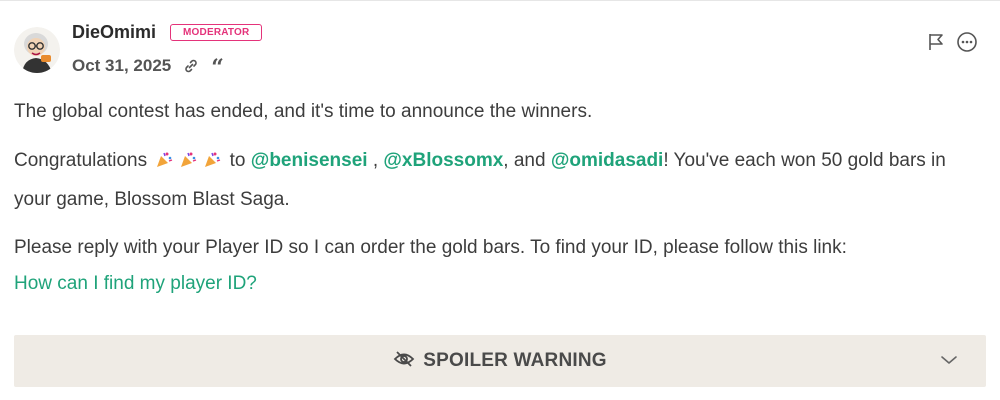 The height and width of the screenshot is (400, 1000). What do you see at coordinates (237, 160) in the screenshot?
I see `congrats-to: to` at bounding box center [237, 160].